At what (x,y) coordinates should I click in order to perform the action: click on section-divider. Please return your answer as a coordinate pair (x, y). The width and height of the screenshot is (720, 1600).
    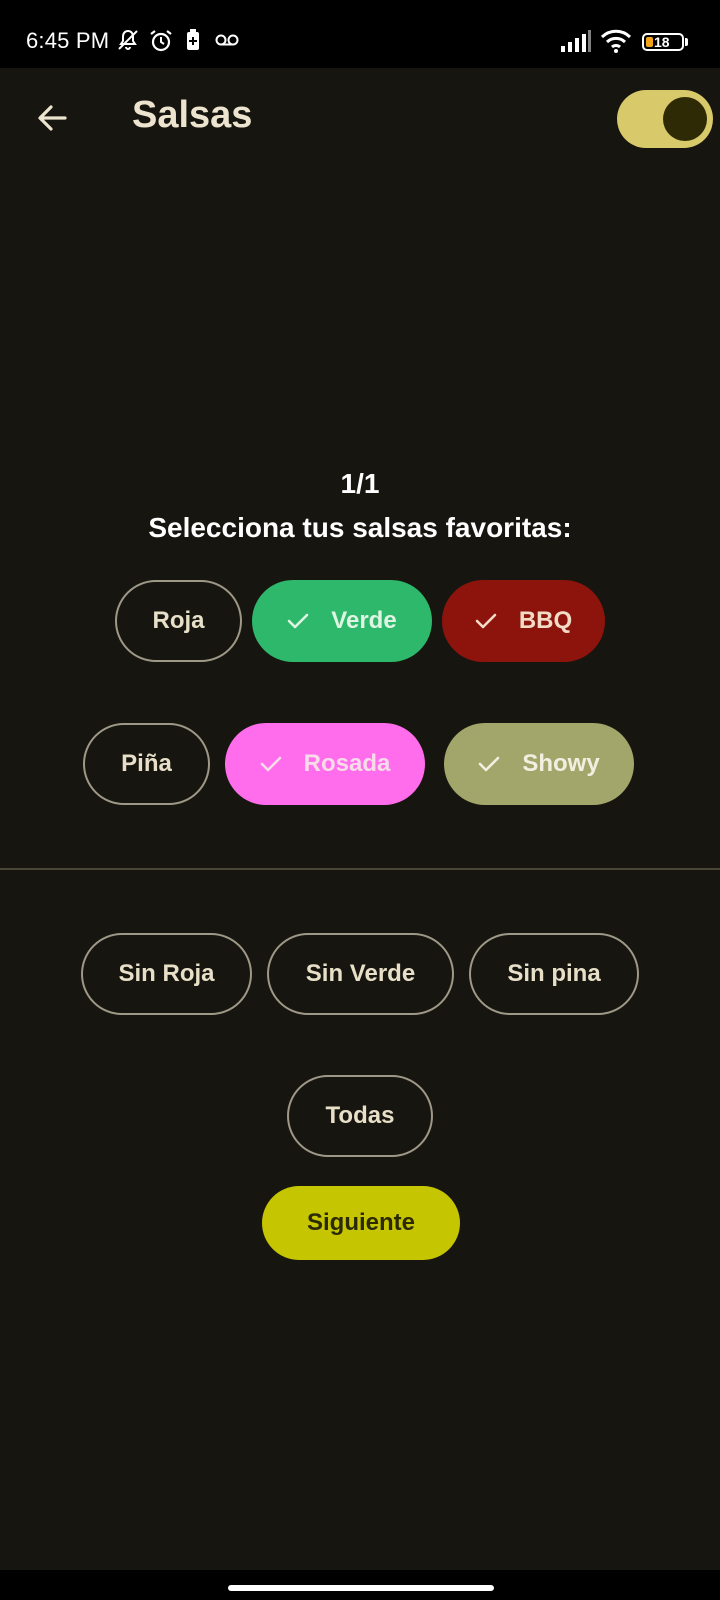
    Looking at the image, I should click on (360, 869).